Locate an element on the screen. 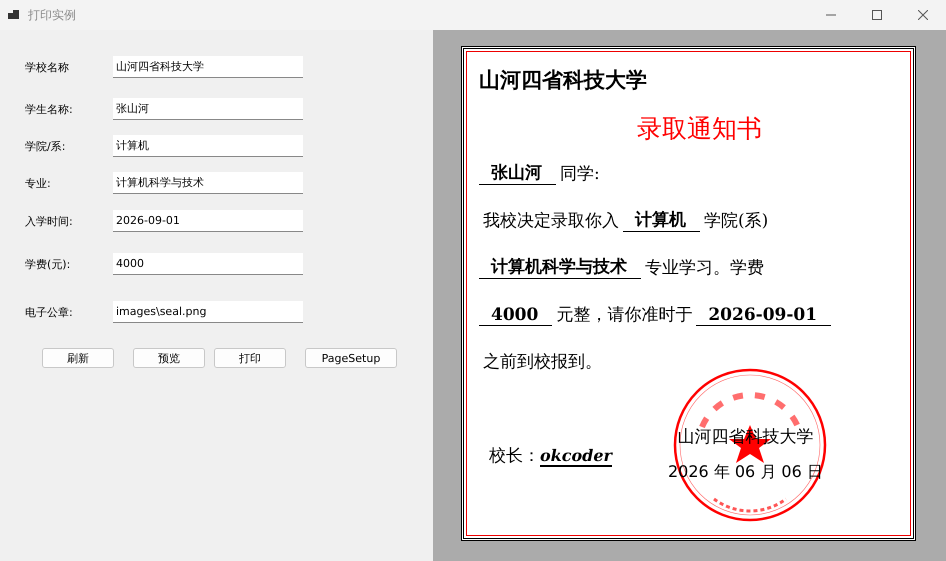 This screenshot has width=946, height=561. letter-text: 之前到校报到。 is located at coordinates (542, 362).